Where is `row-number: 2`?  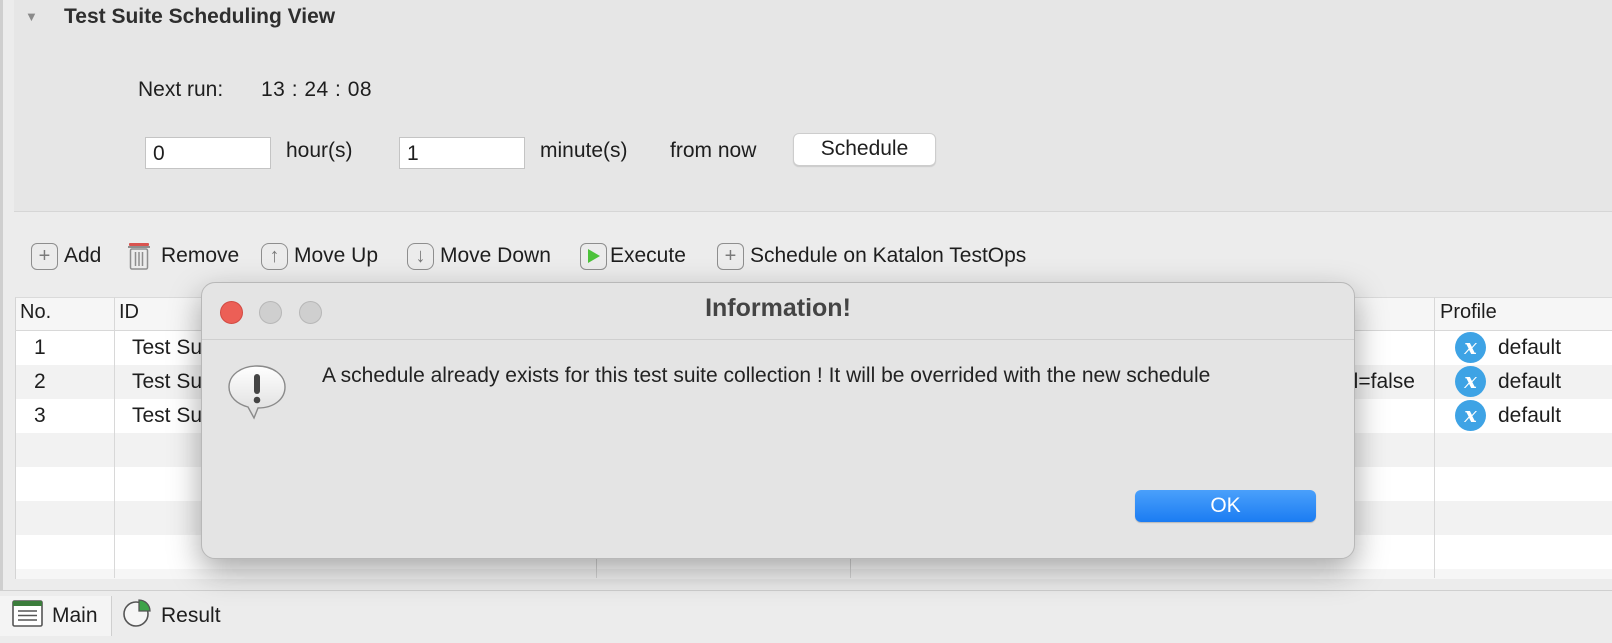 row-number: 2 is located at coordinates (40, 381).